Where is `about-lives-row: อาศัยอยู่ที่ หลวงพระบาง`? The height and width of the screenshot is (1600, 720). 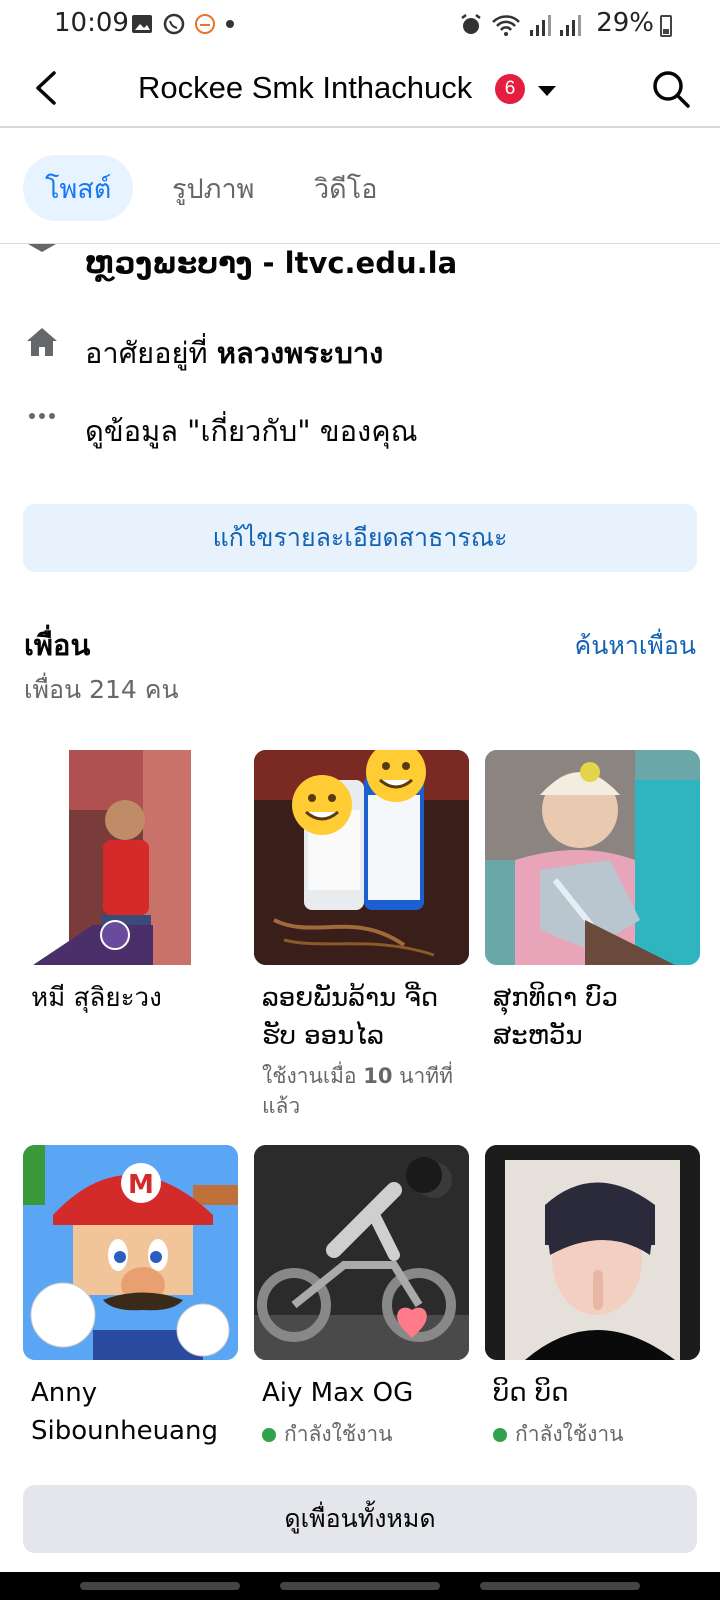
about-lives-row: อาศัยอยู่ที่ หลวงพระบาง is located at coordinates (360, 350).